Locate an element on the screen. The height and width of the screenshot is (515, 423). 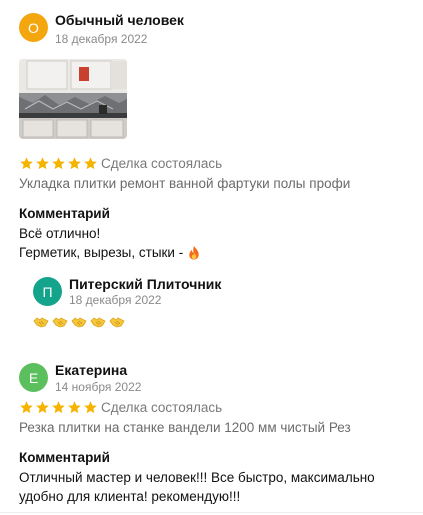
avatar: Е is located at coordinates (33, 377).